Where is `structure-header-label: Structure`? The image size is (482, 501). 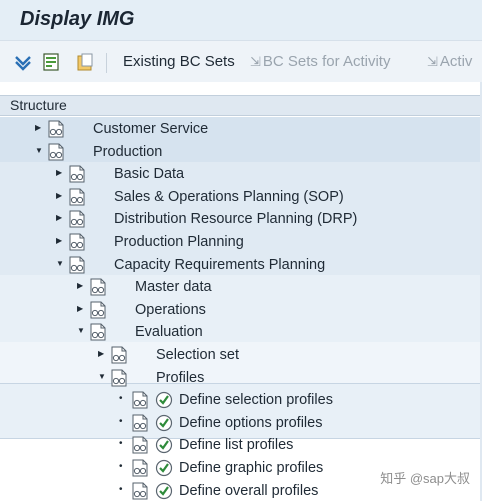 structure-header-label: Structure is located at coordinates (38, 105).